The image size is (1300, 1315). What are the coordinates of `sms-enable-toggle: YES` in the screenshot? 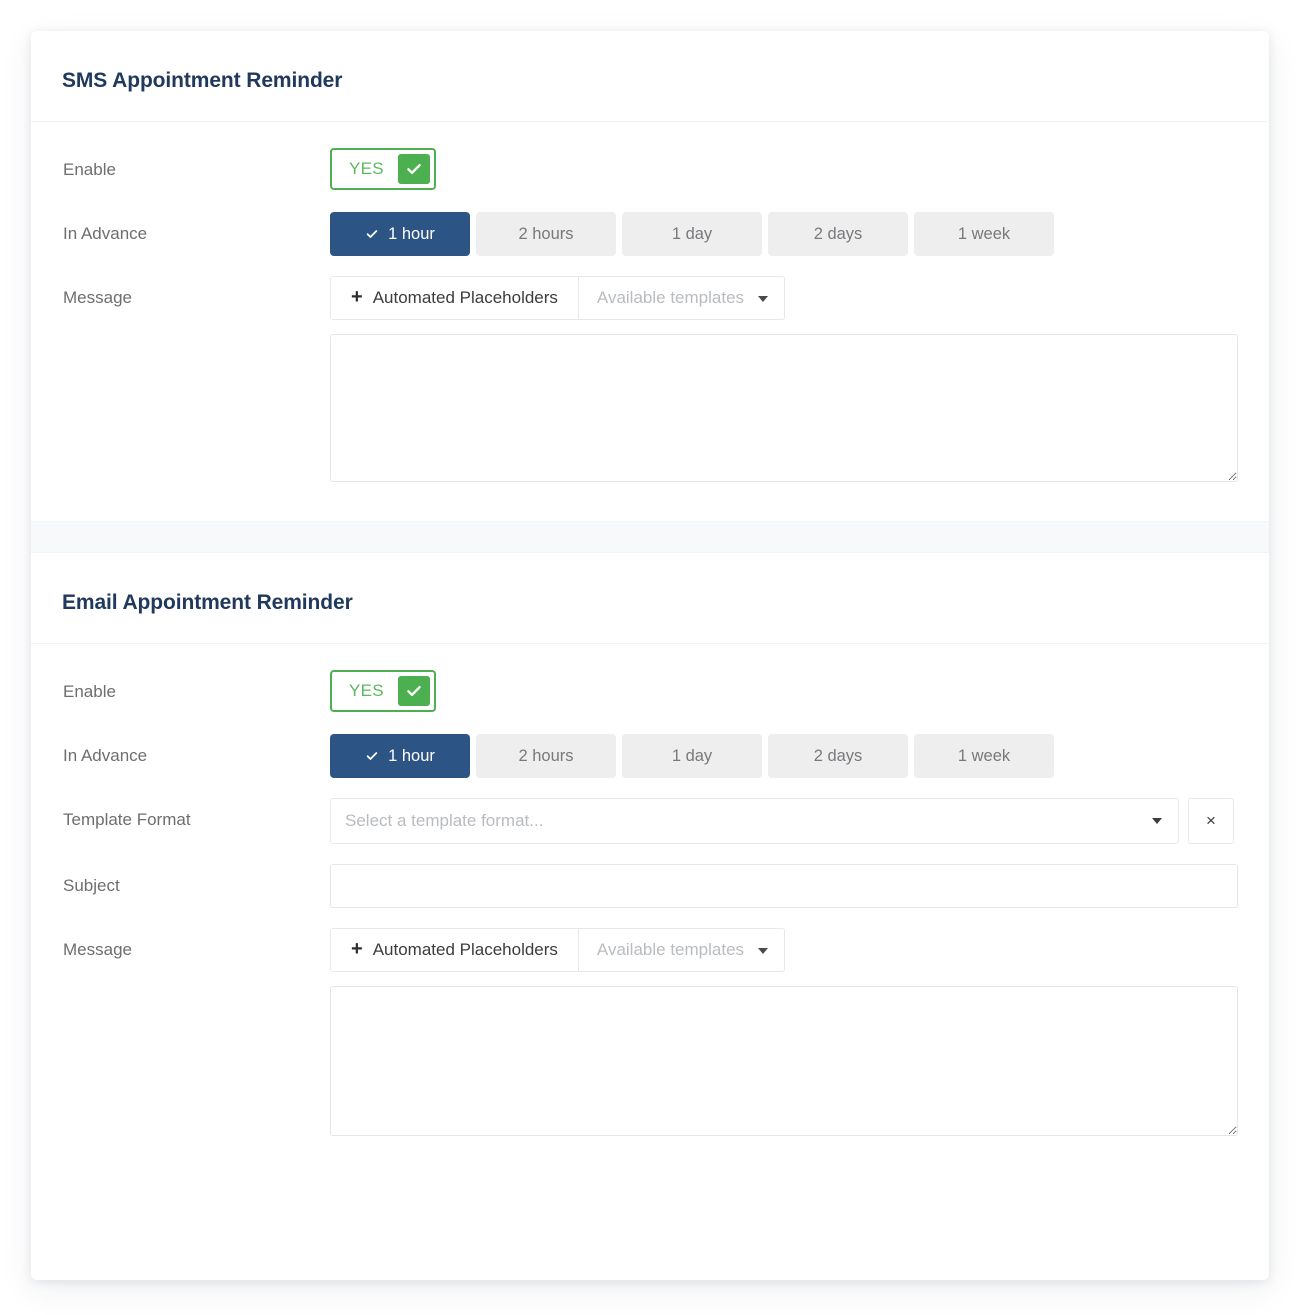 It's located at (383, 169).